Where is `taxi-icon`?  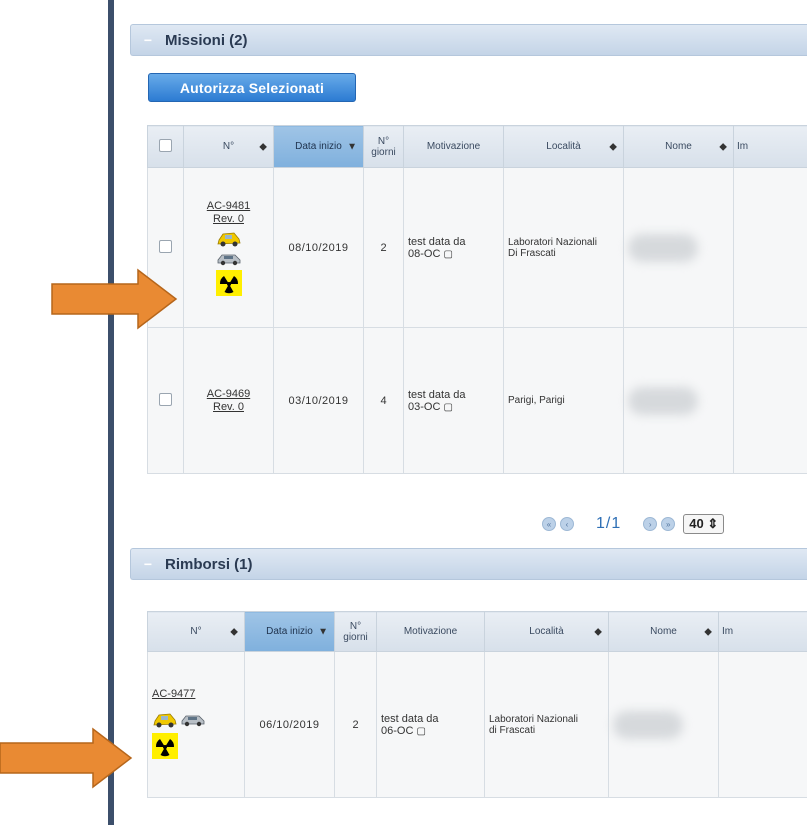
taxi-icon is located at coordinates (165, 720).